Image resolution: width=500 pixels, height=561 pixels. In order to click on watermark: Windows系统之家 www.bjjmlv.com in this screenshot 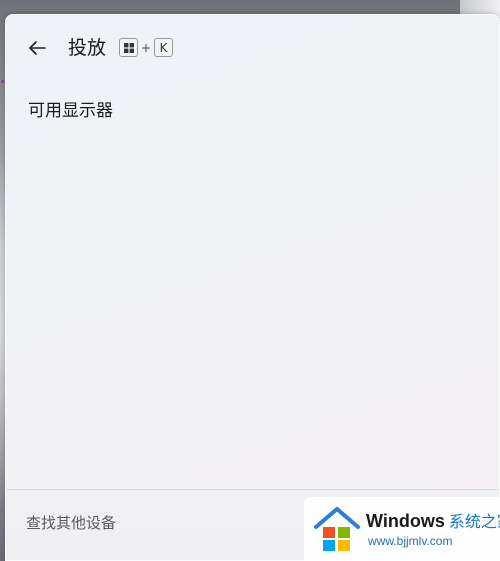, I will do `click(402, 529)`.